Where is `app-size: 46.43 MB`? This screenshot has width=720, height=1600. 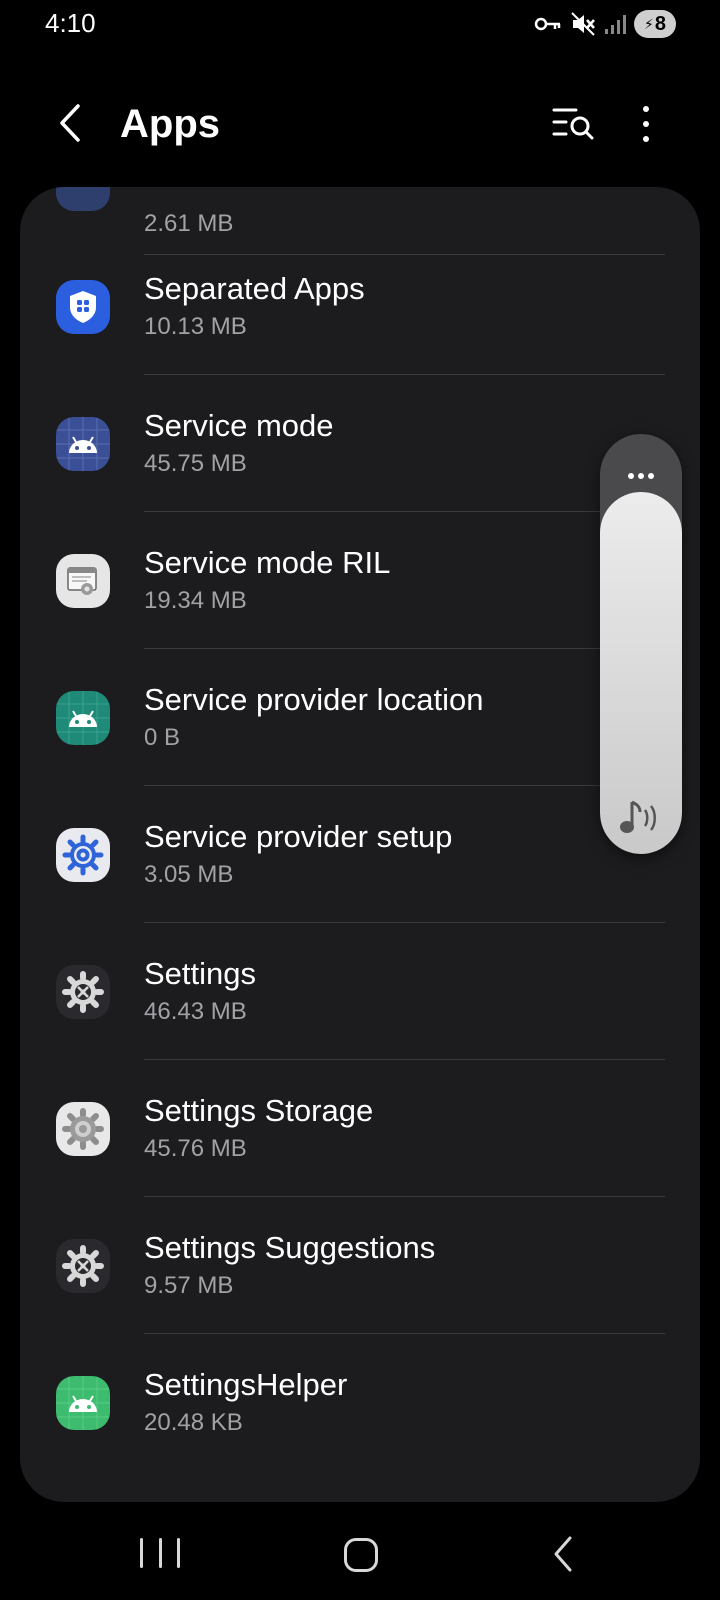
app-size: 46.43 MB is located at coordinates (195, 1011).